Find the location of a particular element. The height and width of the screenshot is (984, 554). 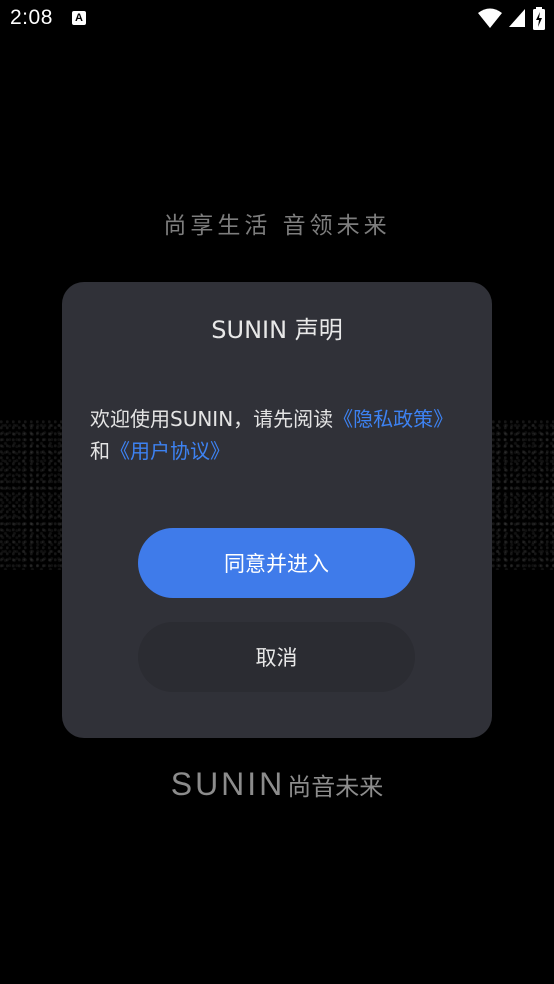

brand-latin: SUNIN is located at coordinates (228, 784).